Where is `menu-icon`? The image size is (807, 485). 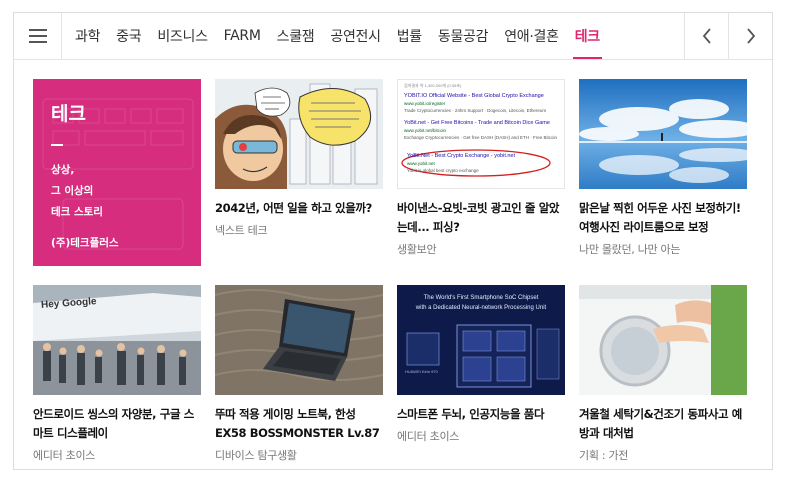
menu-icon is located at coordinates (37, 36).